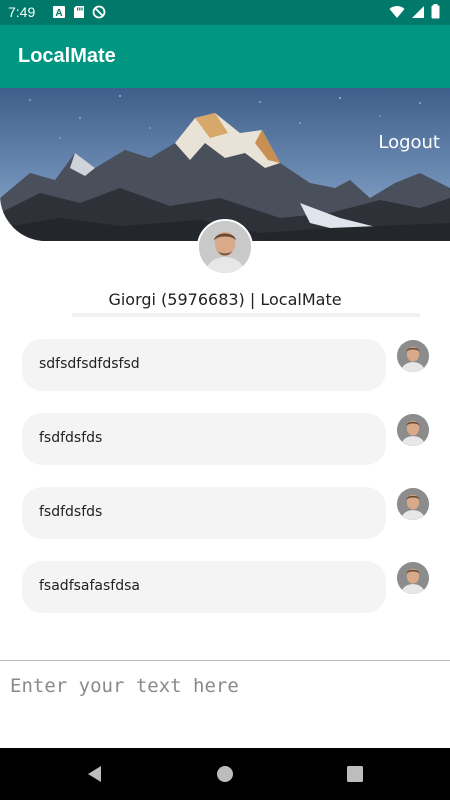 The height and width of the screenshot is (800, 450). What do you see at coordinates (418, 11) in the screenshot?
I see `signal-icon` at bounding box center [418, 11].